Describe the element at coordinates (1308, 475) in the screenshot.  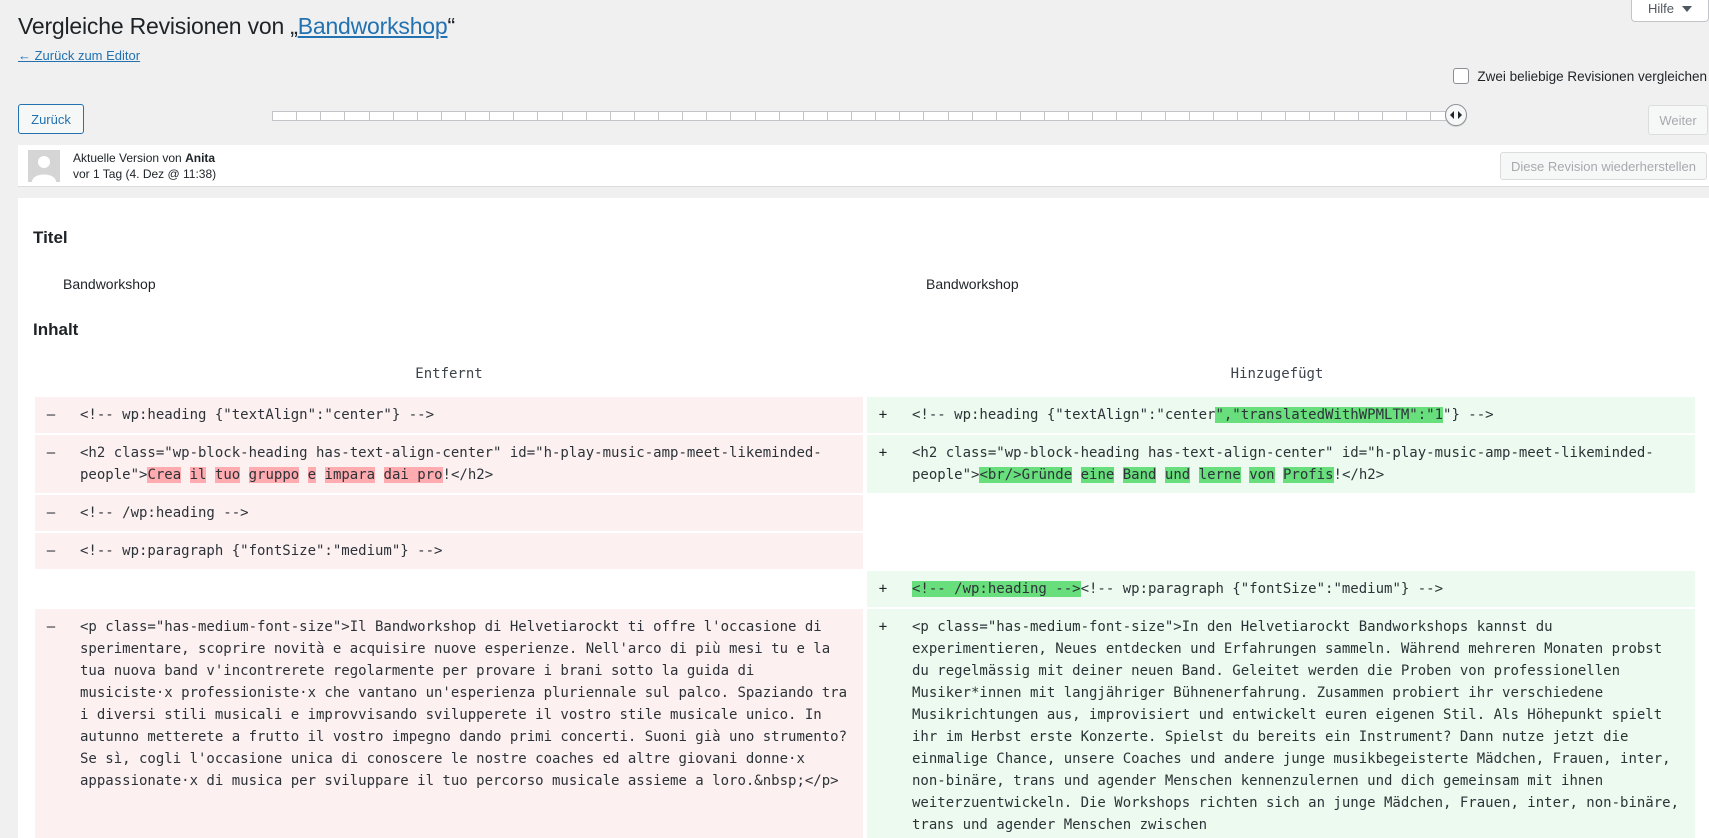
I see `added-highlight: Profis` at that location.